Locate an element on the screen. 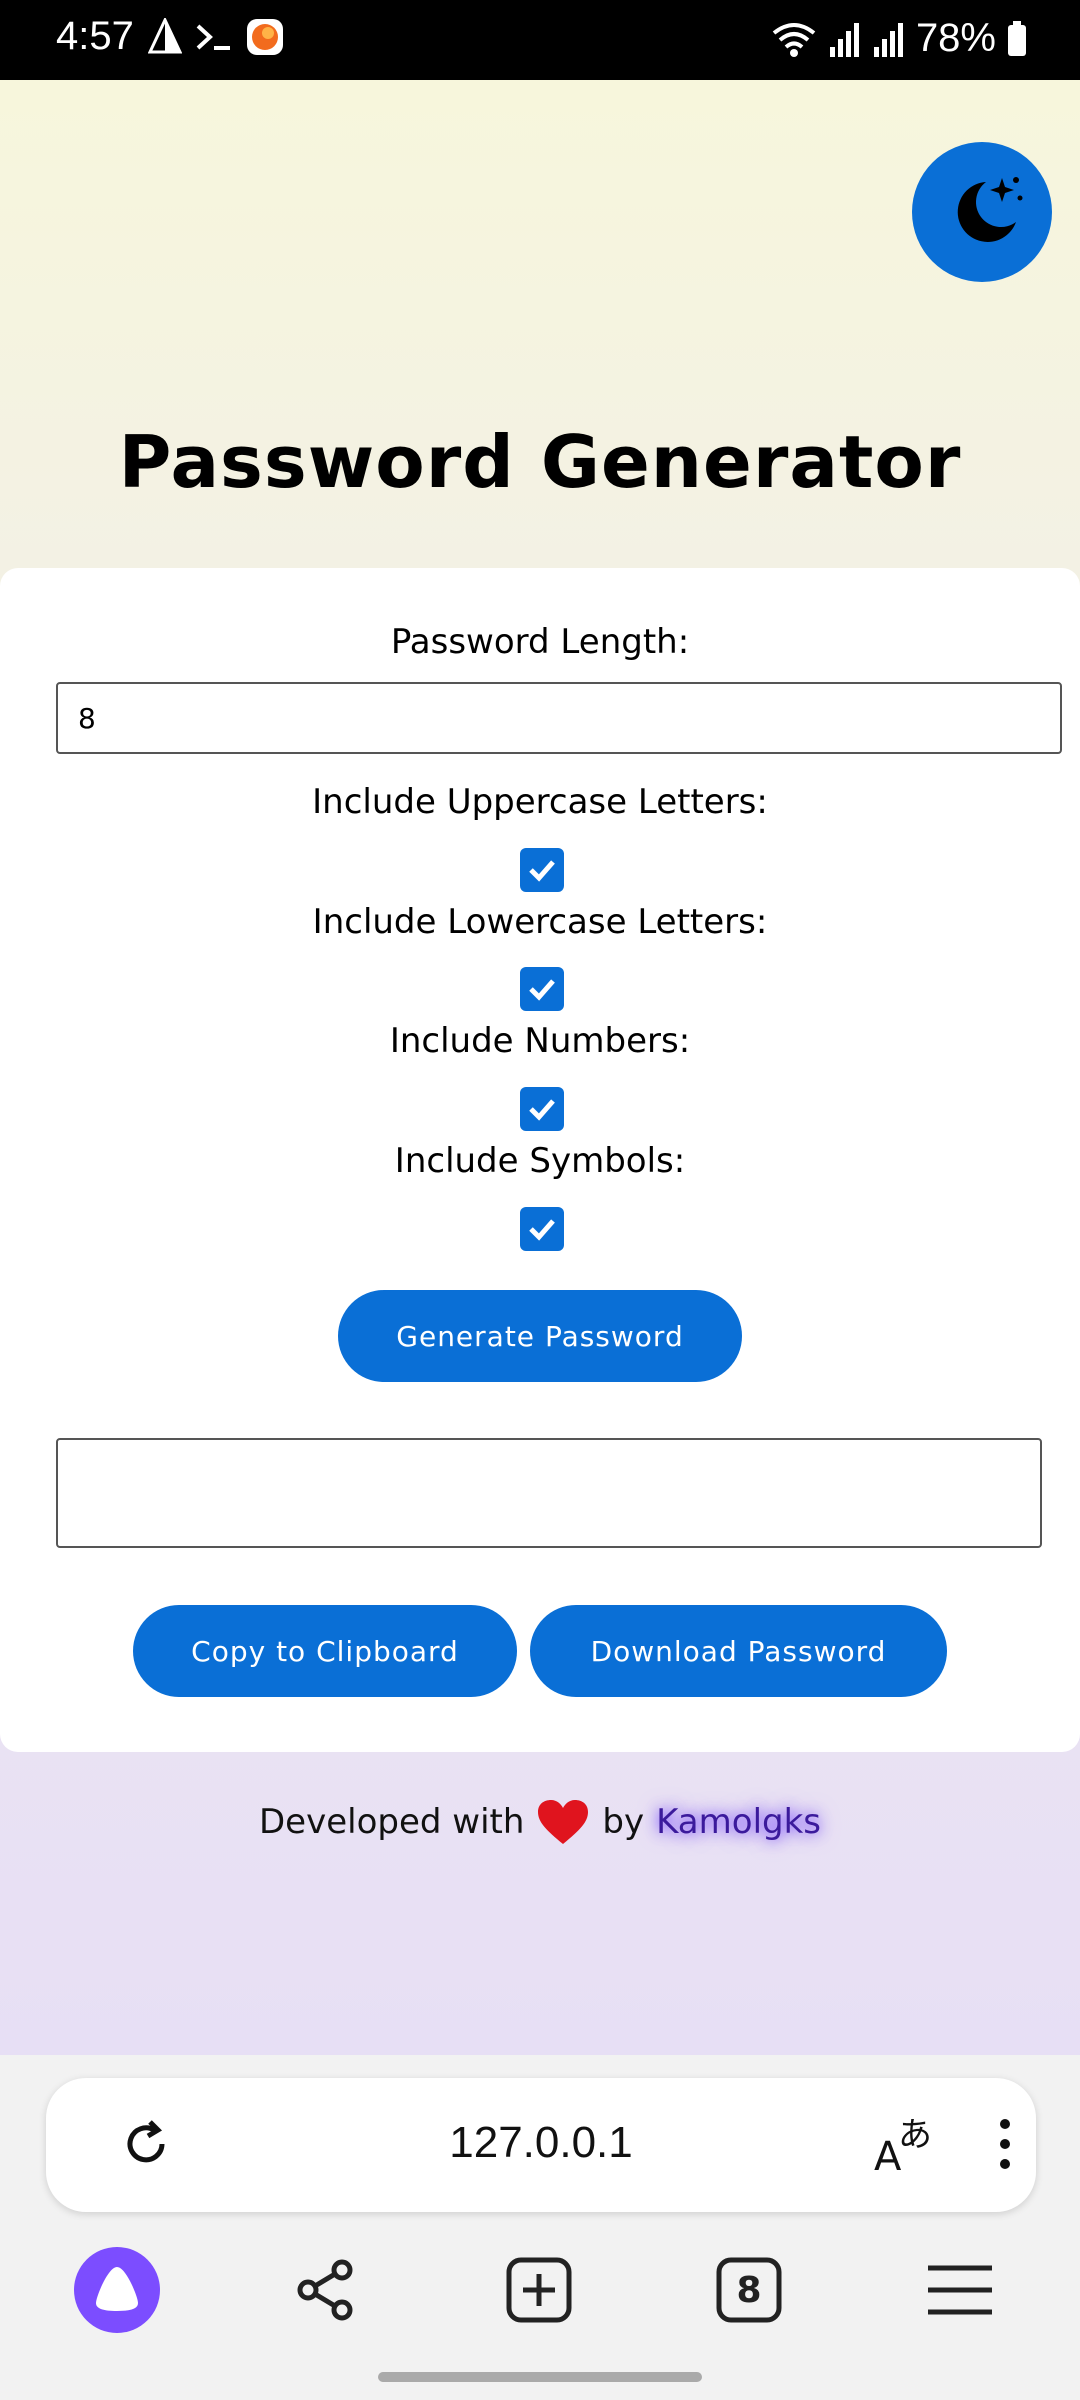 This screenshot has width=1080, height=2400. status-notification-icons is located at coordinates (216, 37).